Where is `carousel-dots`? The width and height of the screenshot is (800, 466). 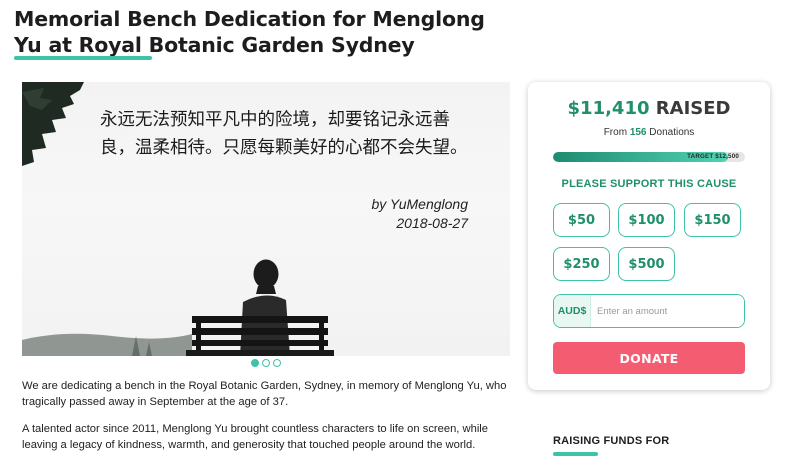 carousel-dots is located at coordinates (266, 363).